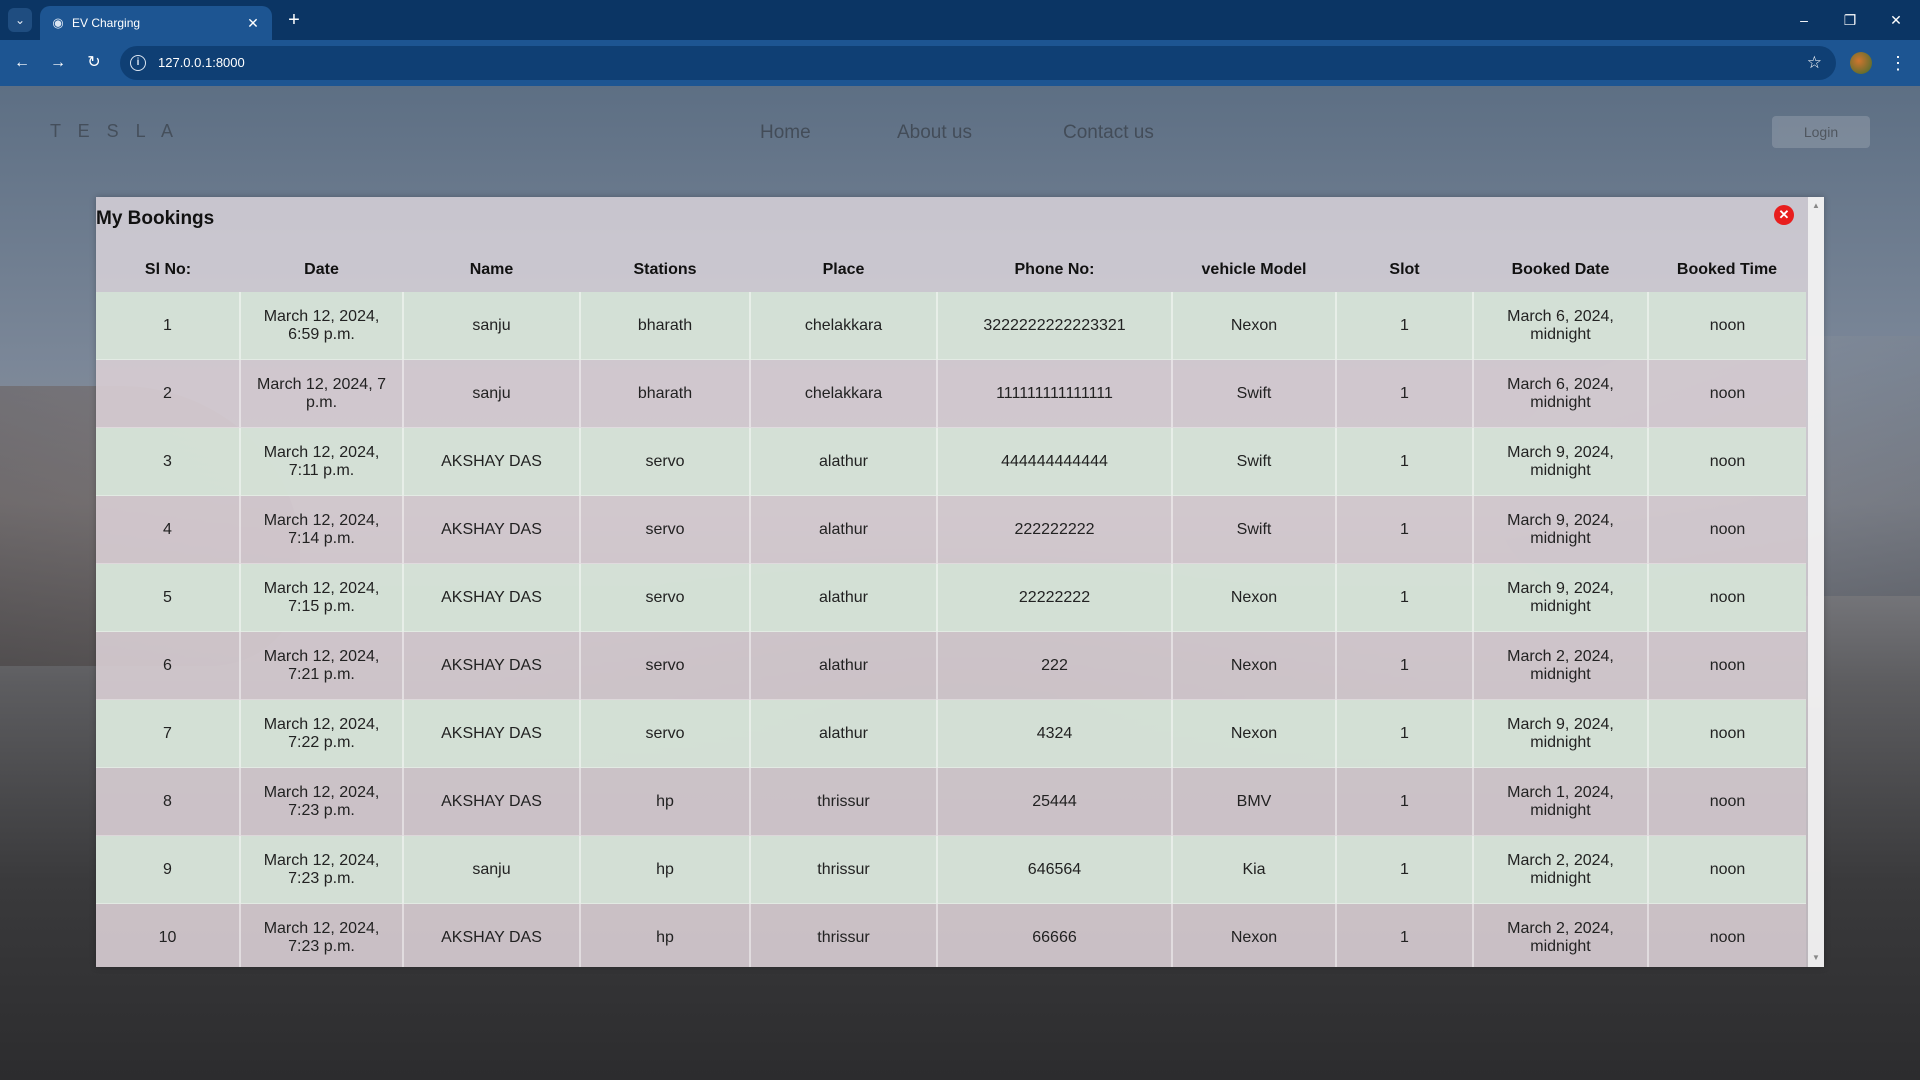 Image resolution: width=1920 pixels, height=1080 pixels. What do you see at coordinates (1816, 206) in the screenshot?
I see `scroll-up-arrow-icon: ▲` at bounding box center [1816, 206].